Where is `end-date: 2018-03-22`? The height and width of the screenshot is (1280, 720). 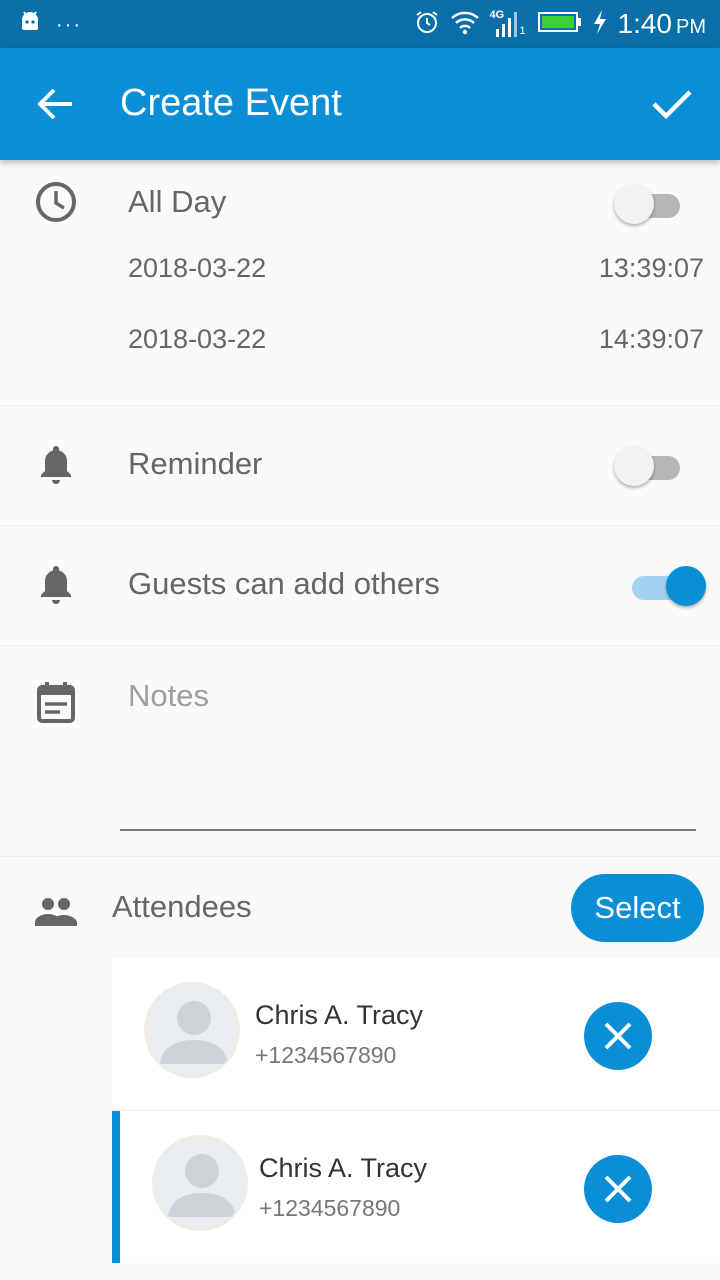
end-date: 2018-03-22 is located at coordinates (197, 339).